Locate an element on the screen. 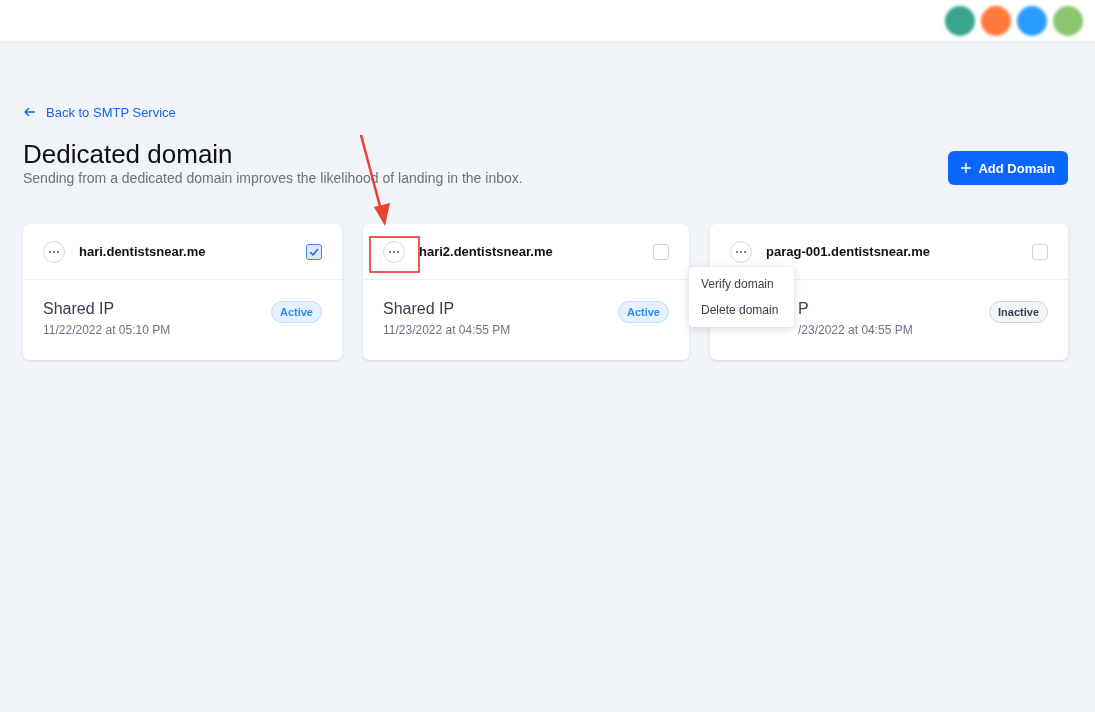 The height and width of the screenshot is (712, 1095). checkmark-icon is located at coordinates (314, 251).